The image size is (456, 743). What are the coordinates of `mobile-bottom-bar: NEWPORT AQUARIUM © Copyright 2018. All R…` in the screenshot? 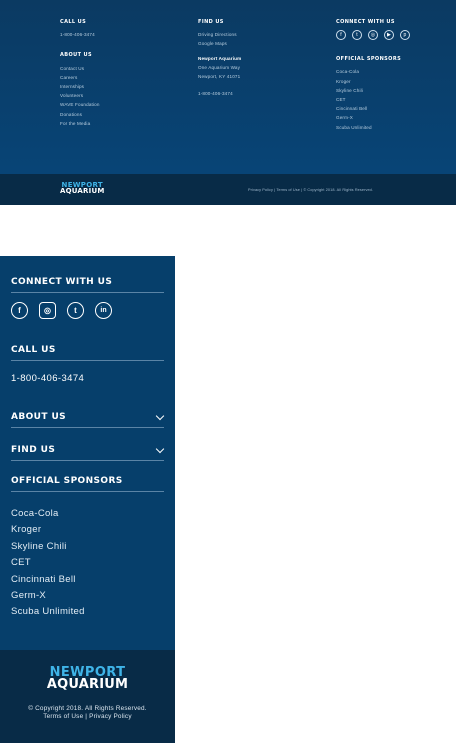 It's located at (87, 696).